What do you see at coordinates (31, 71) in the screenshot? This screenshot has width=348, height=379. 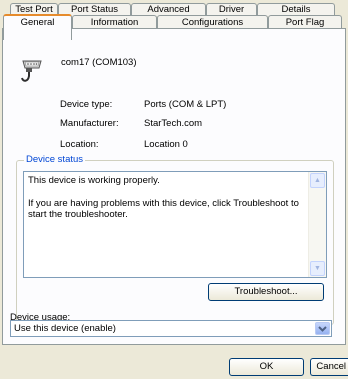 I see `serial-port-icon` at bounding box center [31, 71].